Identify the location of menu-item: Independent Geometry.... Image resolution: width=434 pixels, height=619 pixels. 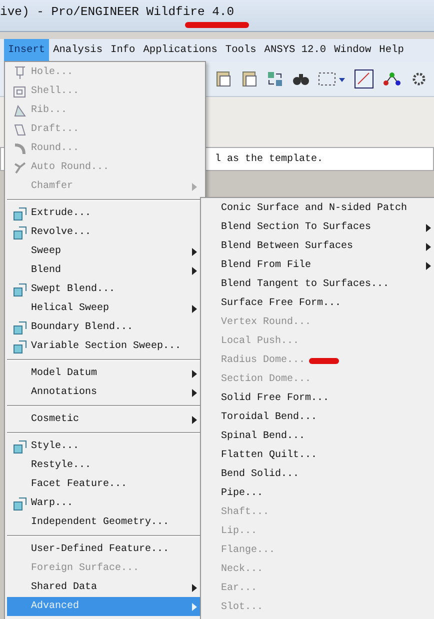
(105, 522).